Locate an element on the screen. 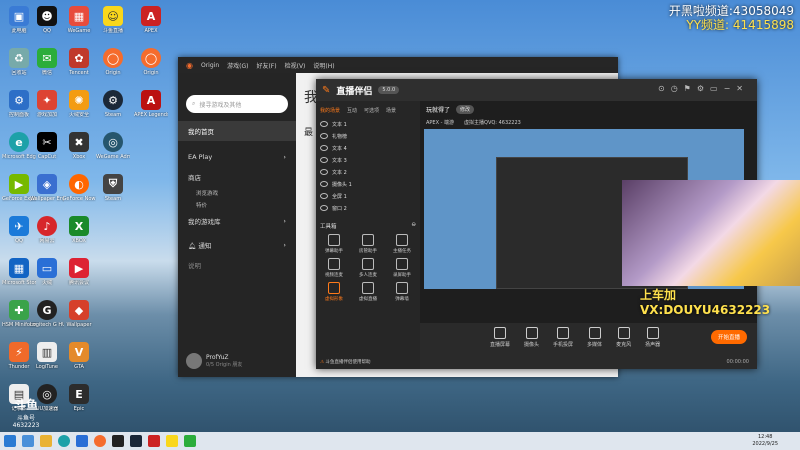 The image size is (800, 450). media-button: 多媒体 is located at coordinates (594, 337).